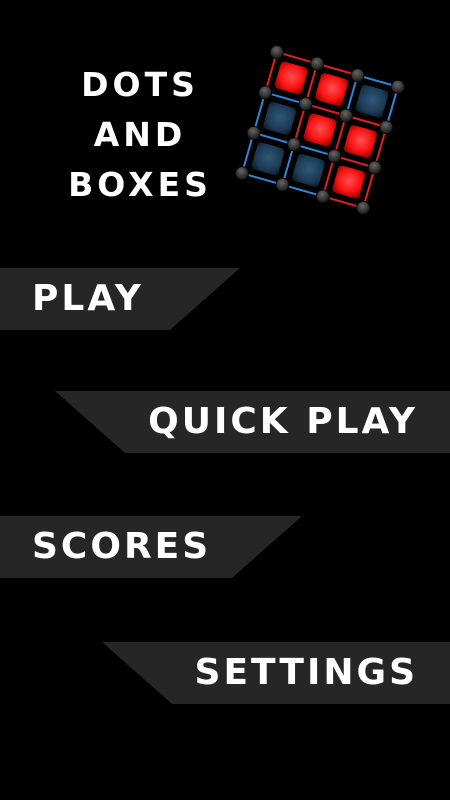  I want to click on title-line-dots: DOTS, so click(140, 84).